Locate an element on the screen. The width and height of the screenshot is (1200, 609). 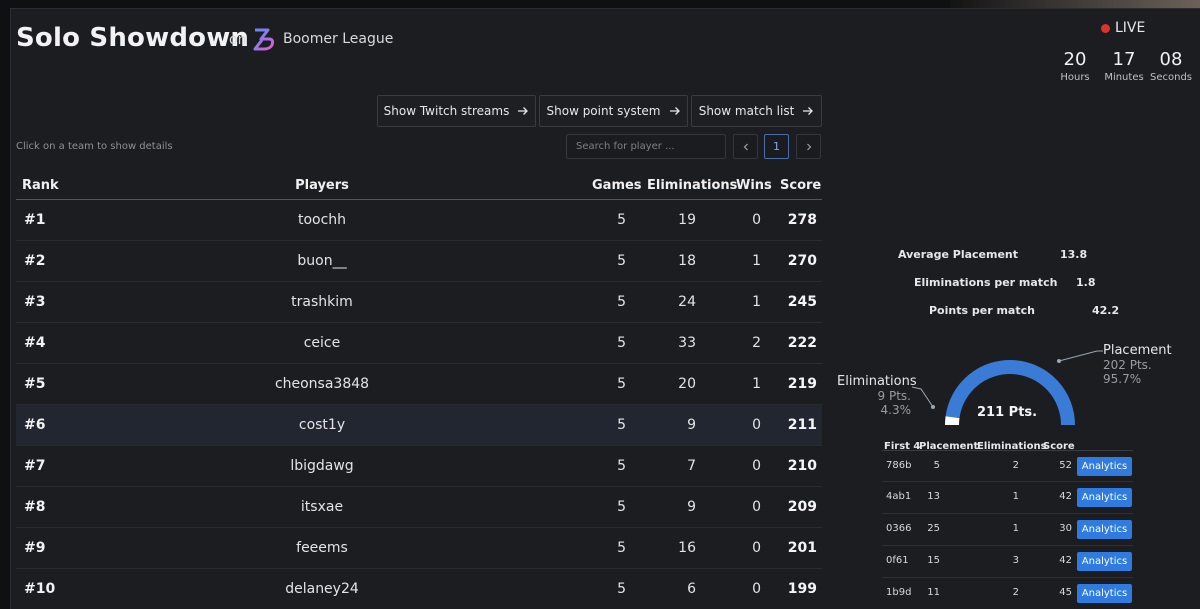
show-twitch-streams-button: Show Twitch streams is located at coordinates (456, 111).